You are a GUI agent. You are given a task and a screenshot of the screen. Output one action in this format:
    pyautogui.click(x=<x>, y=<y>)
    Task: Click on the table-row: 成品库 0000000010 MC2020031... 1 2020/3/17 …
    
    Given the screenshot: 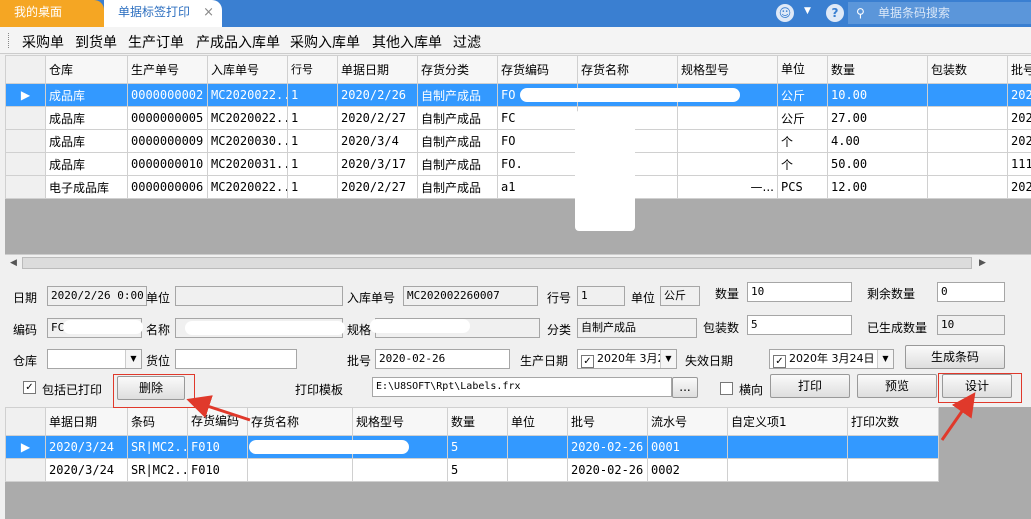 What is the action you would take?
    pyautogui.click(x=518, y=164)
    